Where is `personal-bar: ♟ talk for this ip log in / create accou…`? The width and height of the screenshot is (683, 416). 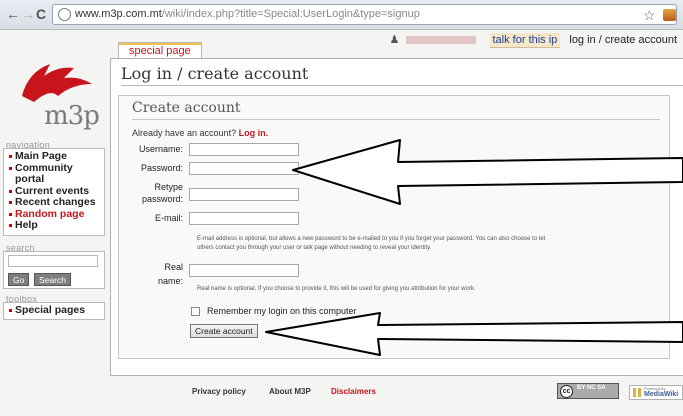 personal-bar: ♟ talk for this ip log in / create accou… is located at coordinates (533, 40).